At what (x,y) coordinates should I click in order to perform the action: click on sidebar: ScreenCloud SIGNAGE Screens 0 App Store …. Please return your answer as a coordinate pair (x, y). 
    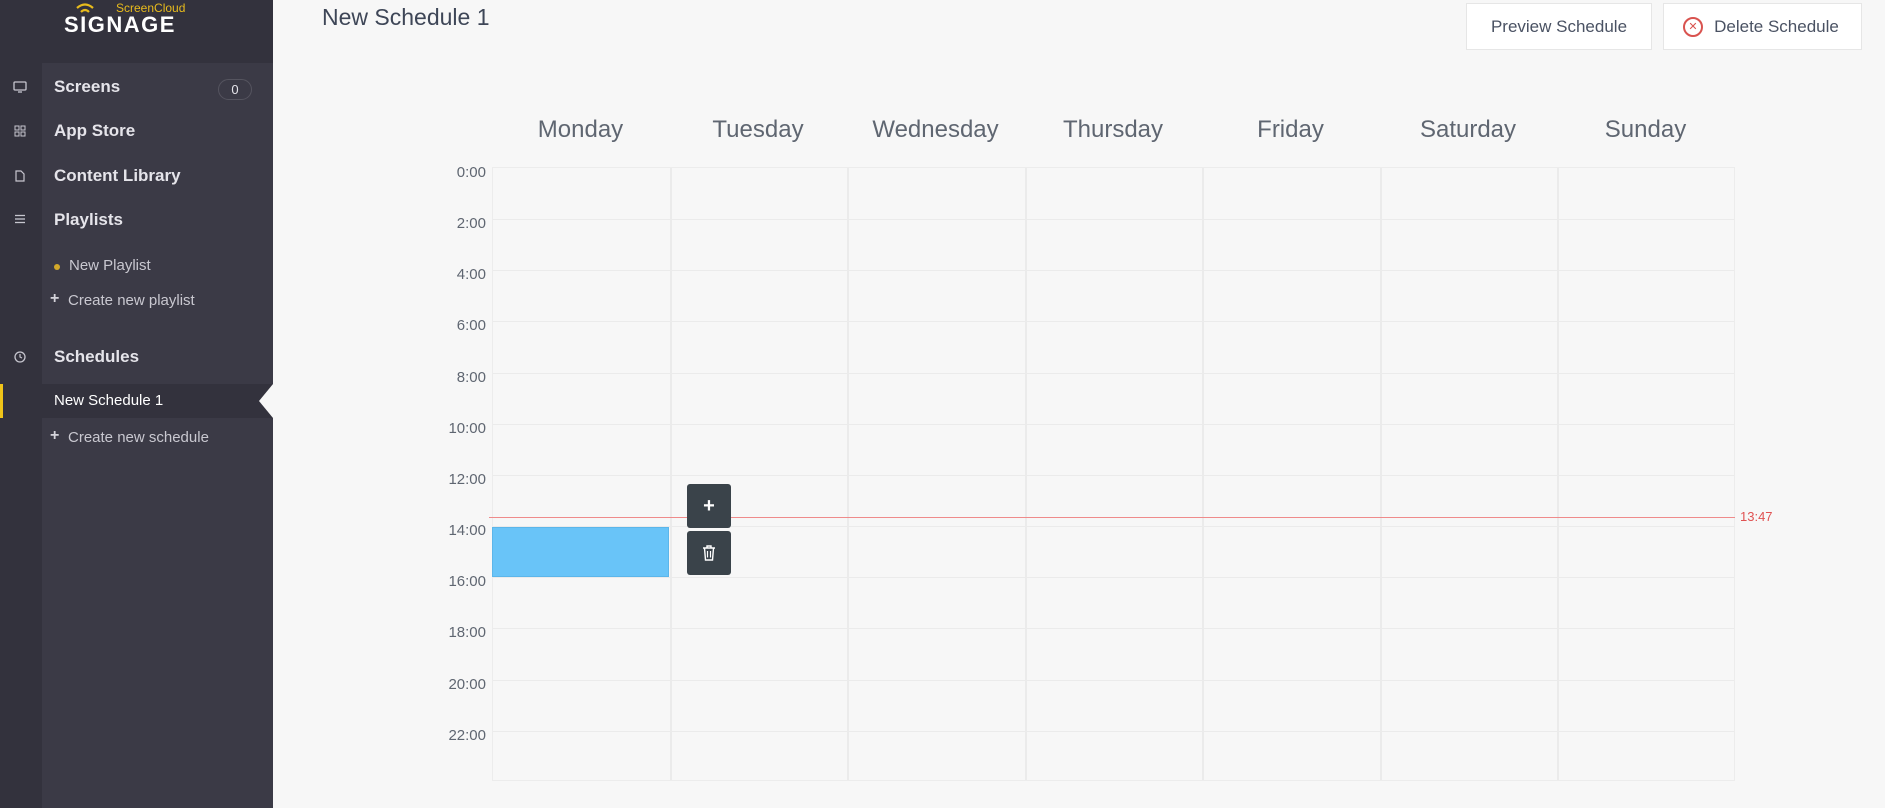
    Looking at the image, I should click on (136, 404).